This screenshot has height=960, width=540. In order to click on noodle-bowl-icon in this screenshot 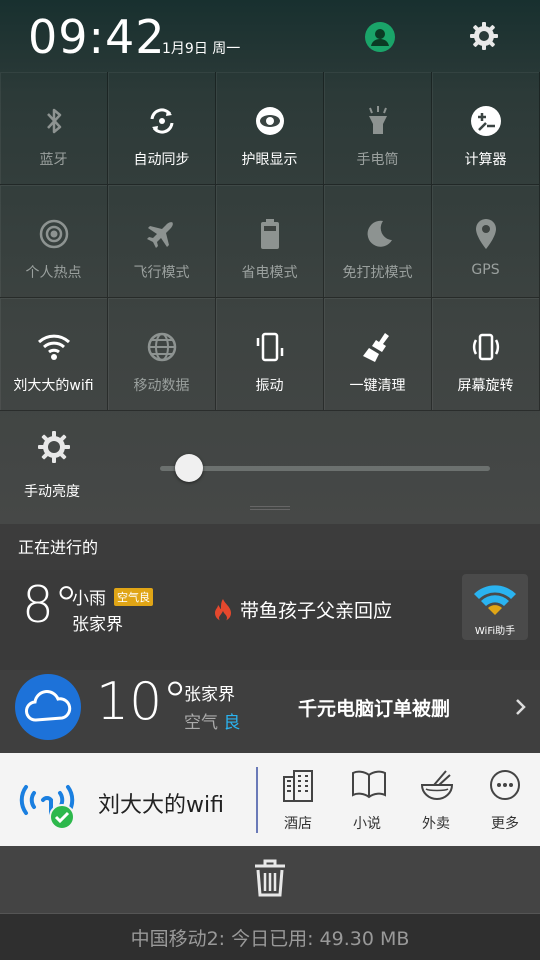, I will do `click(437, 785)`.